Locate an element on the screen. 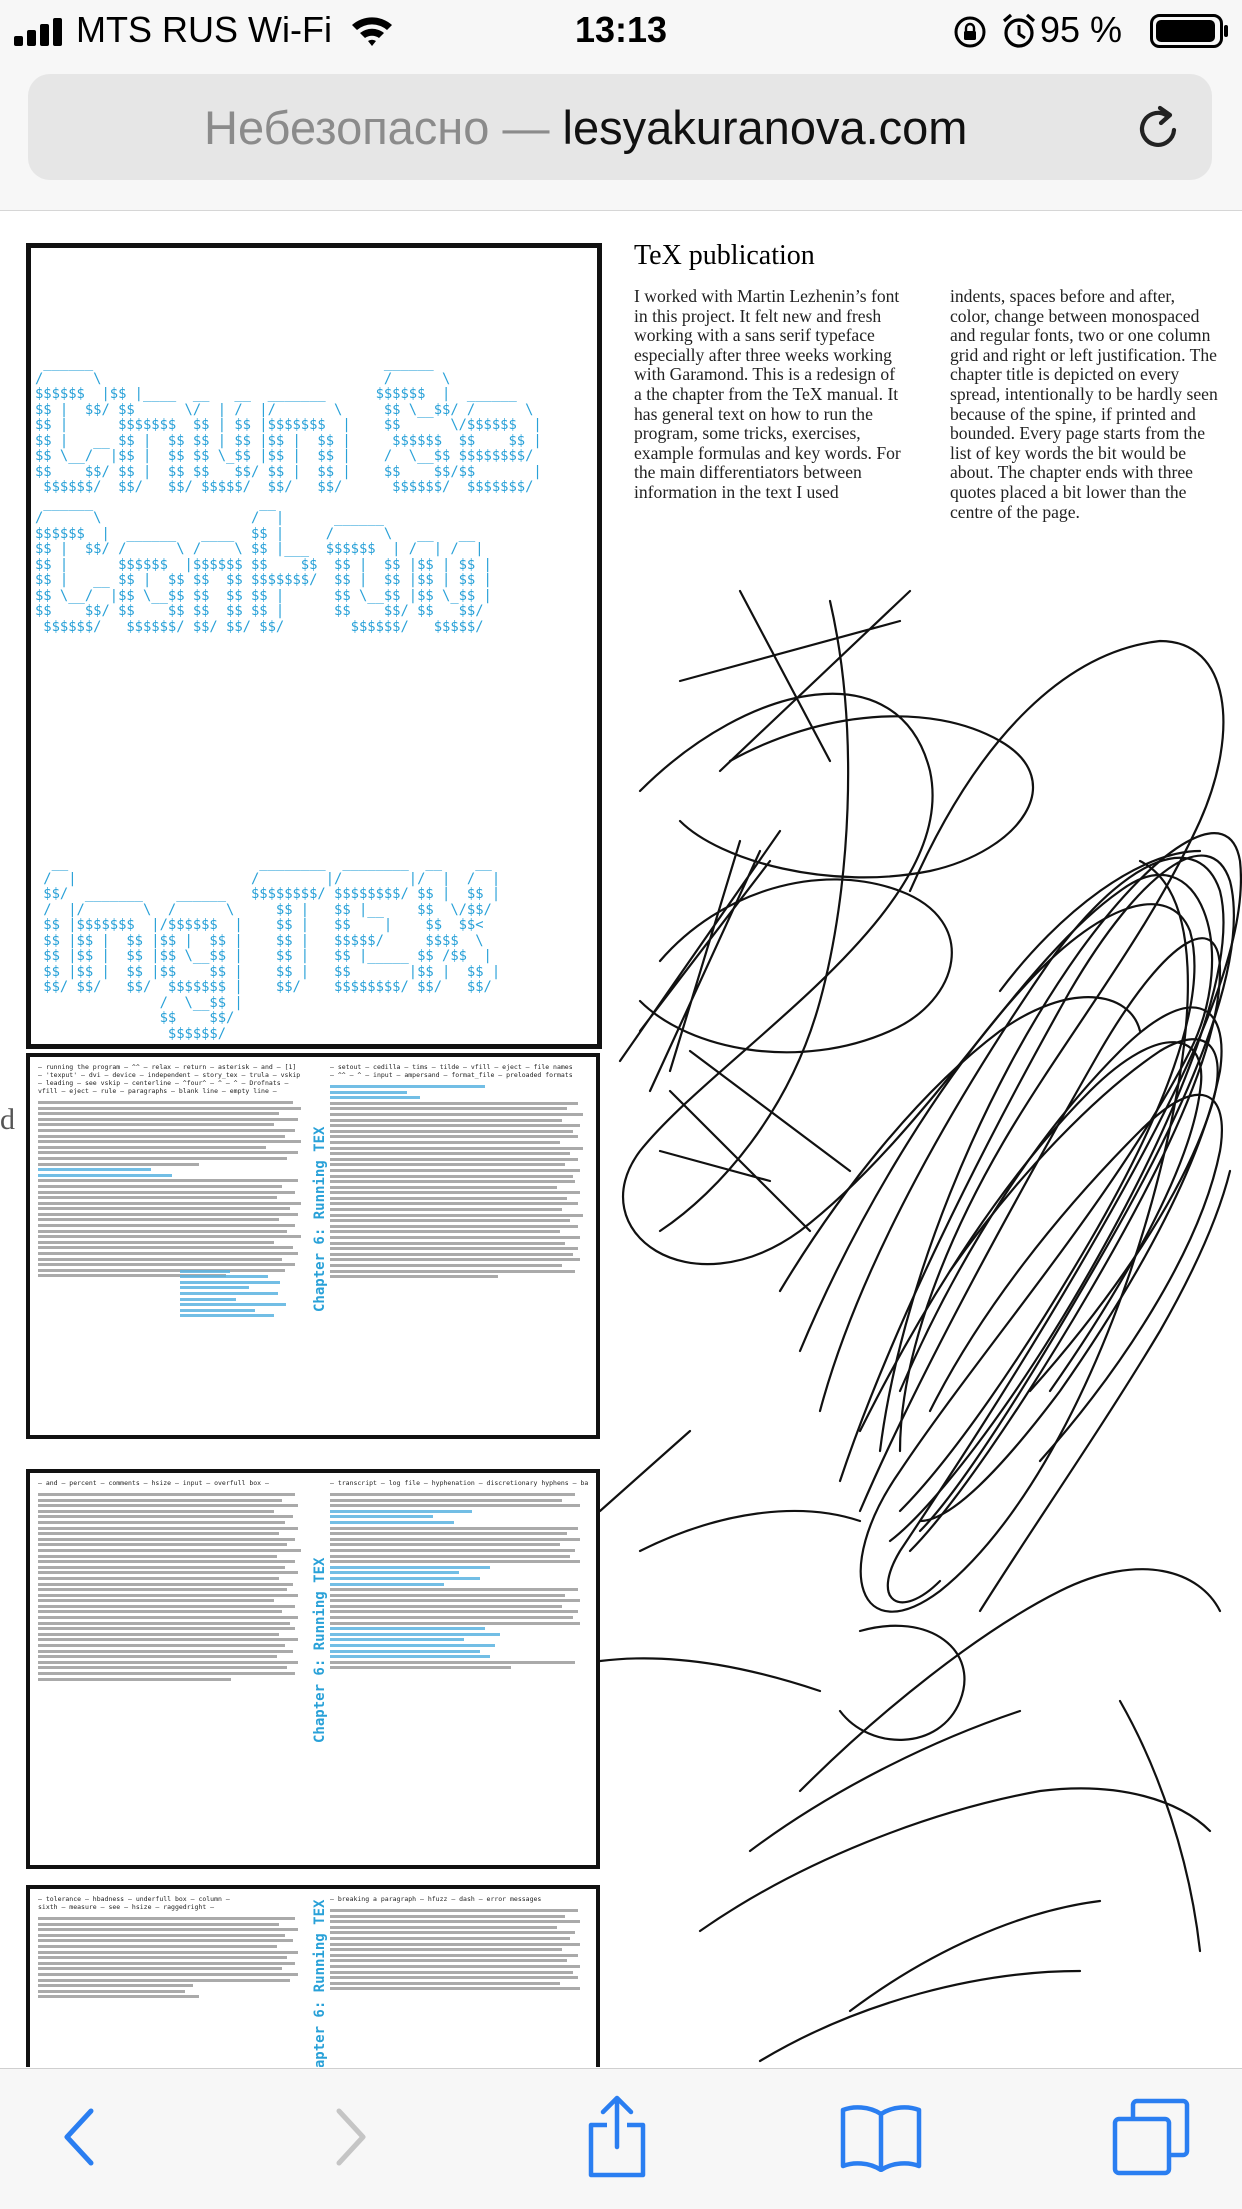 This screenshot has width=1242, height=2209. battery-percent: 95 % is located at coordinates (1081, 29).